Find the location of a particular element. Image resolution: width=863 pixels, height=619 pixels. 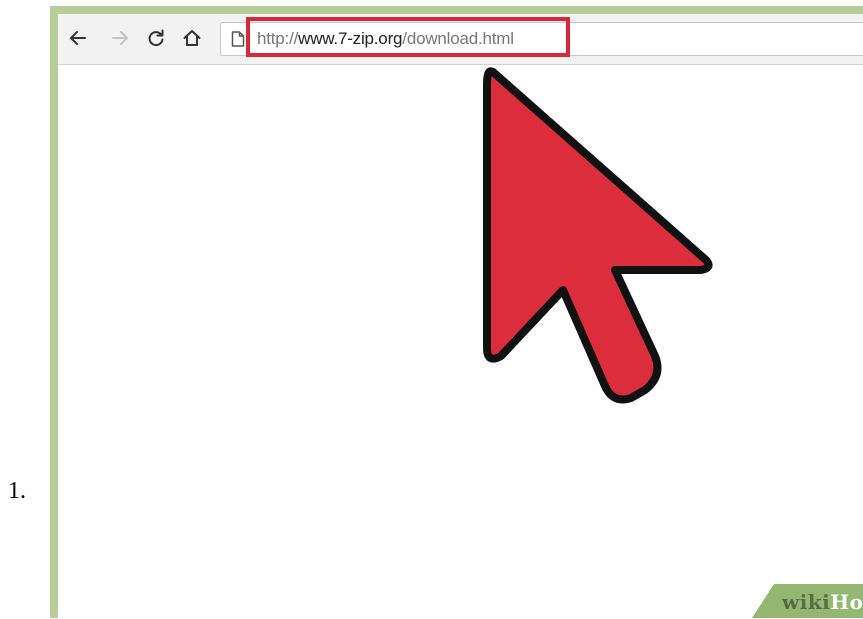

watermark-wiki: wiki is located at coordinates (806, 602).